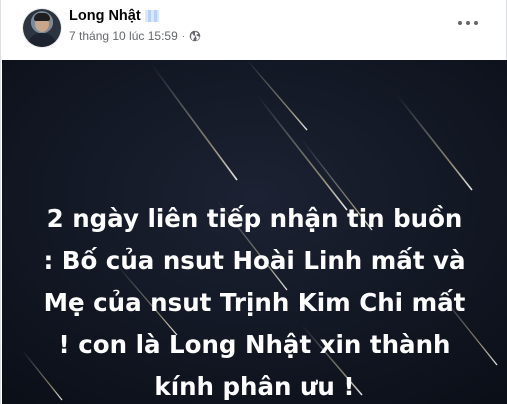 The image size is (507, 404). I want to click on more-options-button, so click(468, 23).